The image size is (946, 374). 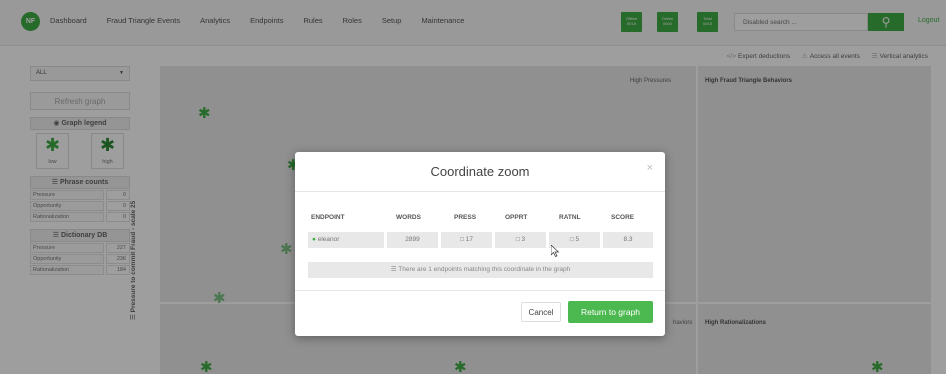 I want to click on opprt-value: 3, so click(x=523, y=239).